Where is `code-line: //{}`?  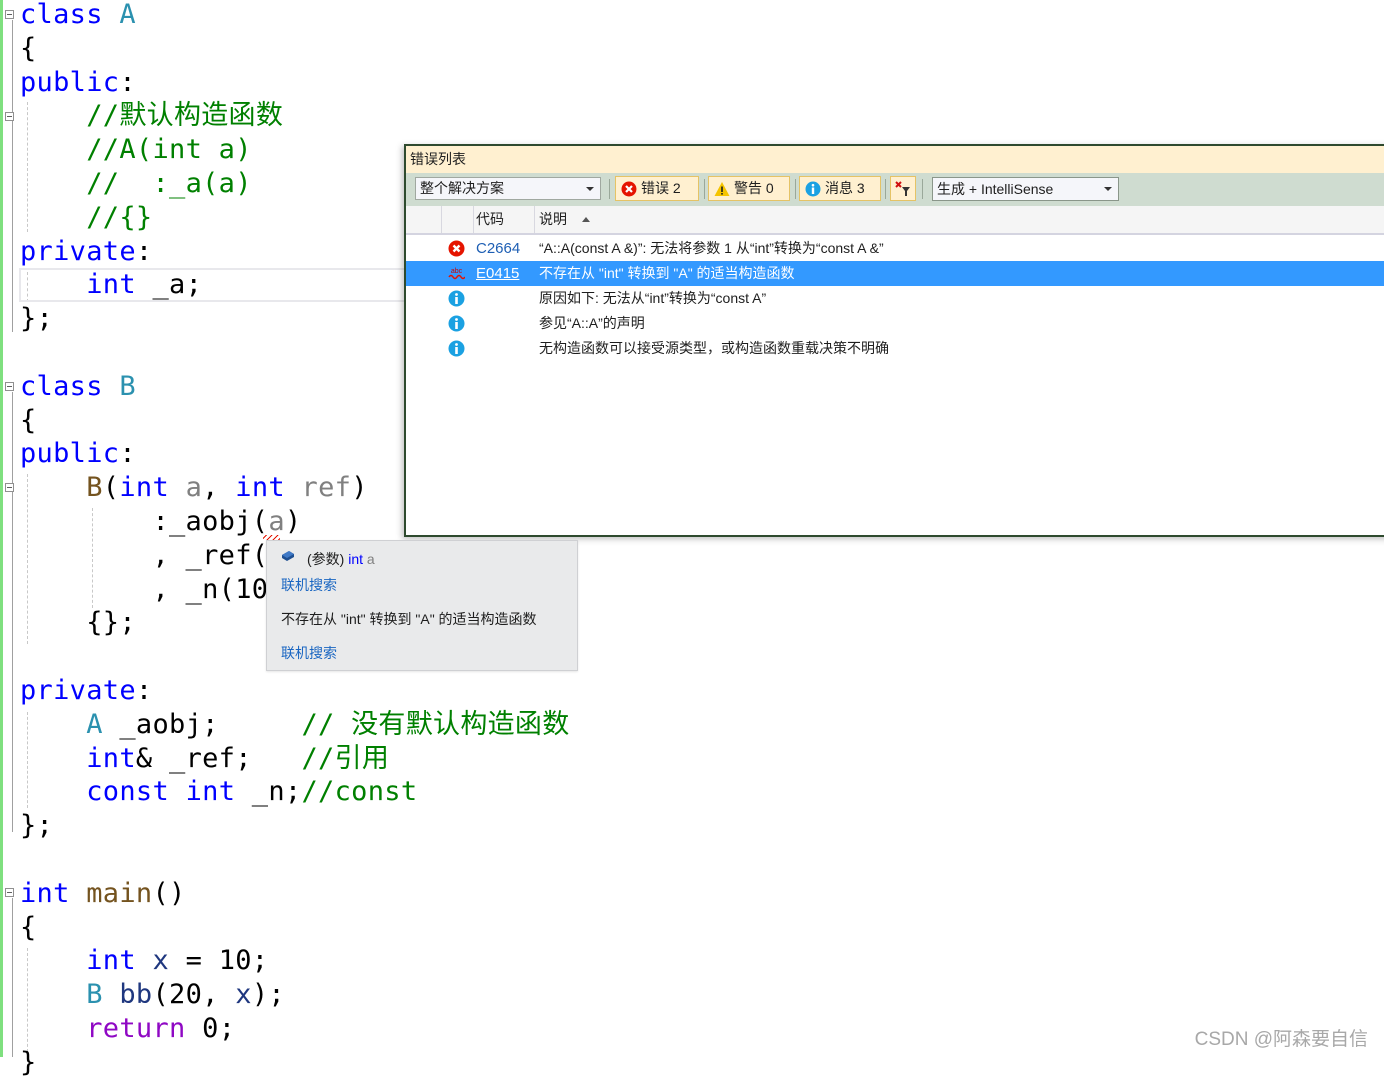 code-line: //{} is located at coordinates (86, 218).